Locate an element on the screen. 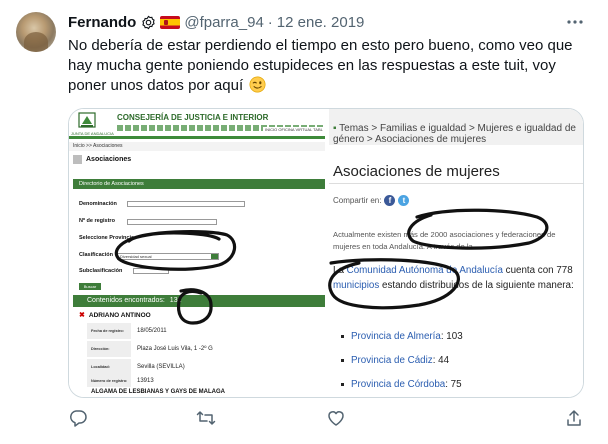  clasificacion-value: Diversidad sexual is located at coordinates (136, 256).